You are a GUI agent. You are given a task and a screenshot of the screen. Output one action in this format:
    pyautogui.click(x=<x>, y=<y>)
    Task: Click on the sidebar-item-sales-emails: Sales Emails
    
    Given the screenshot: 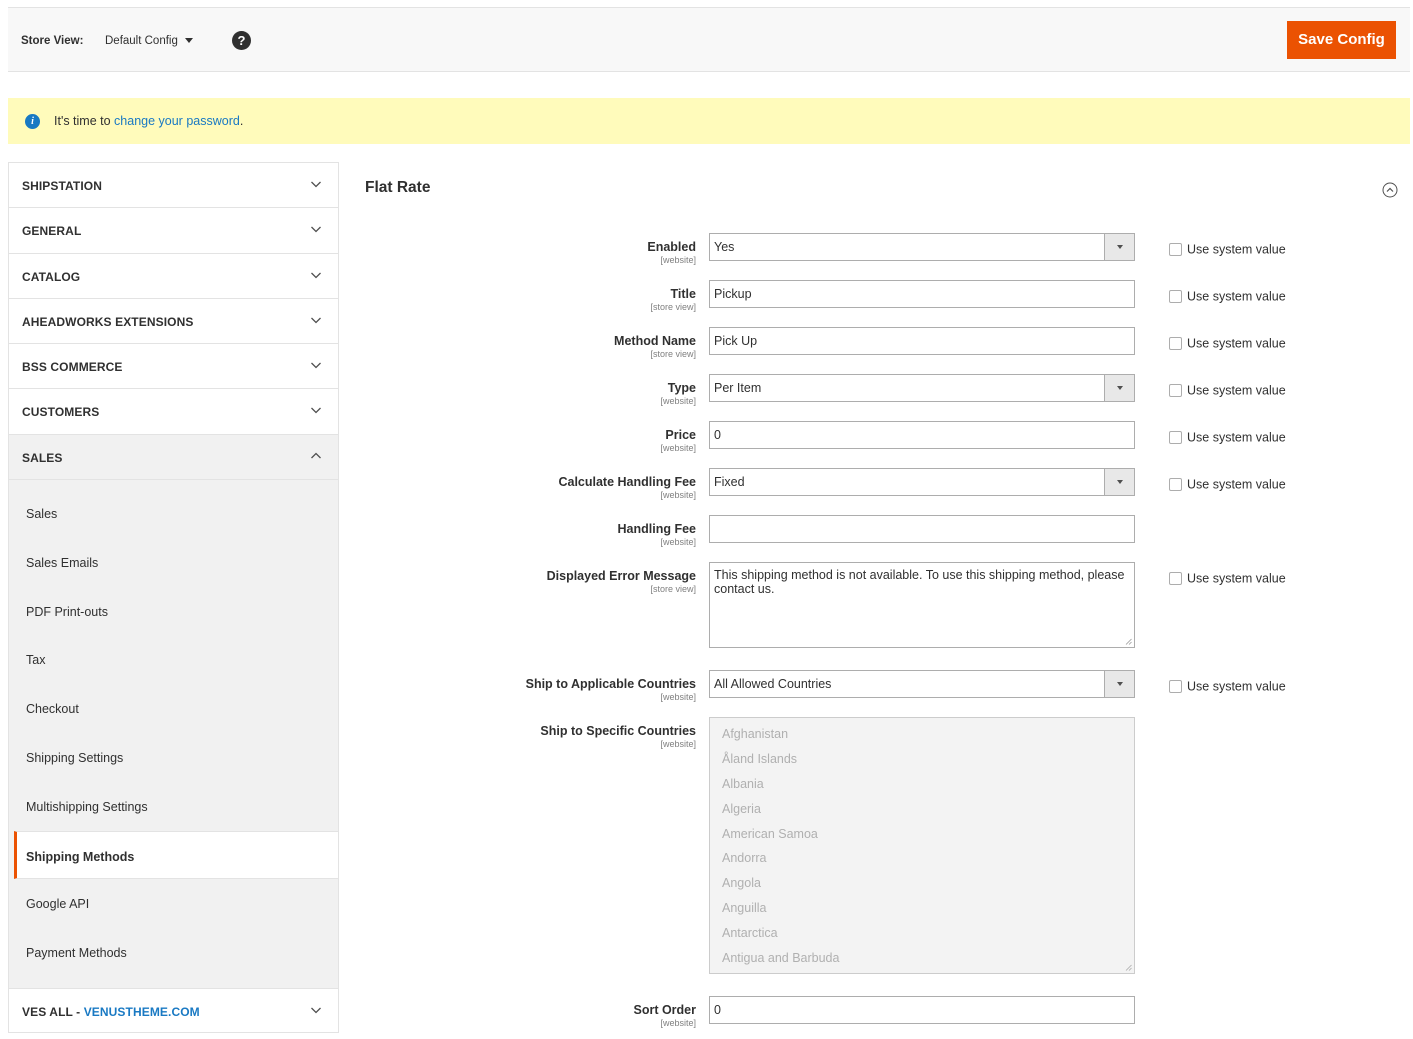 What is the action you would take?
    pyautogui.click(x=173, y=562)
    